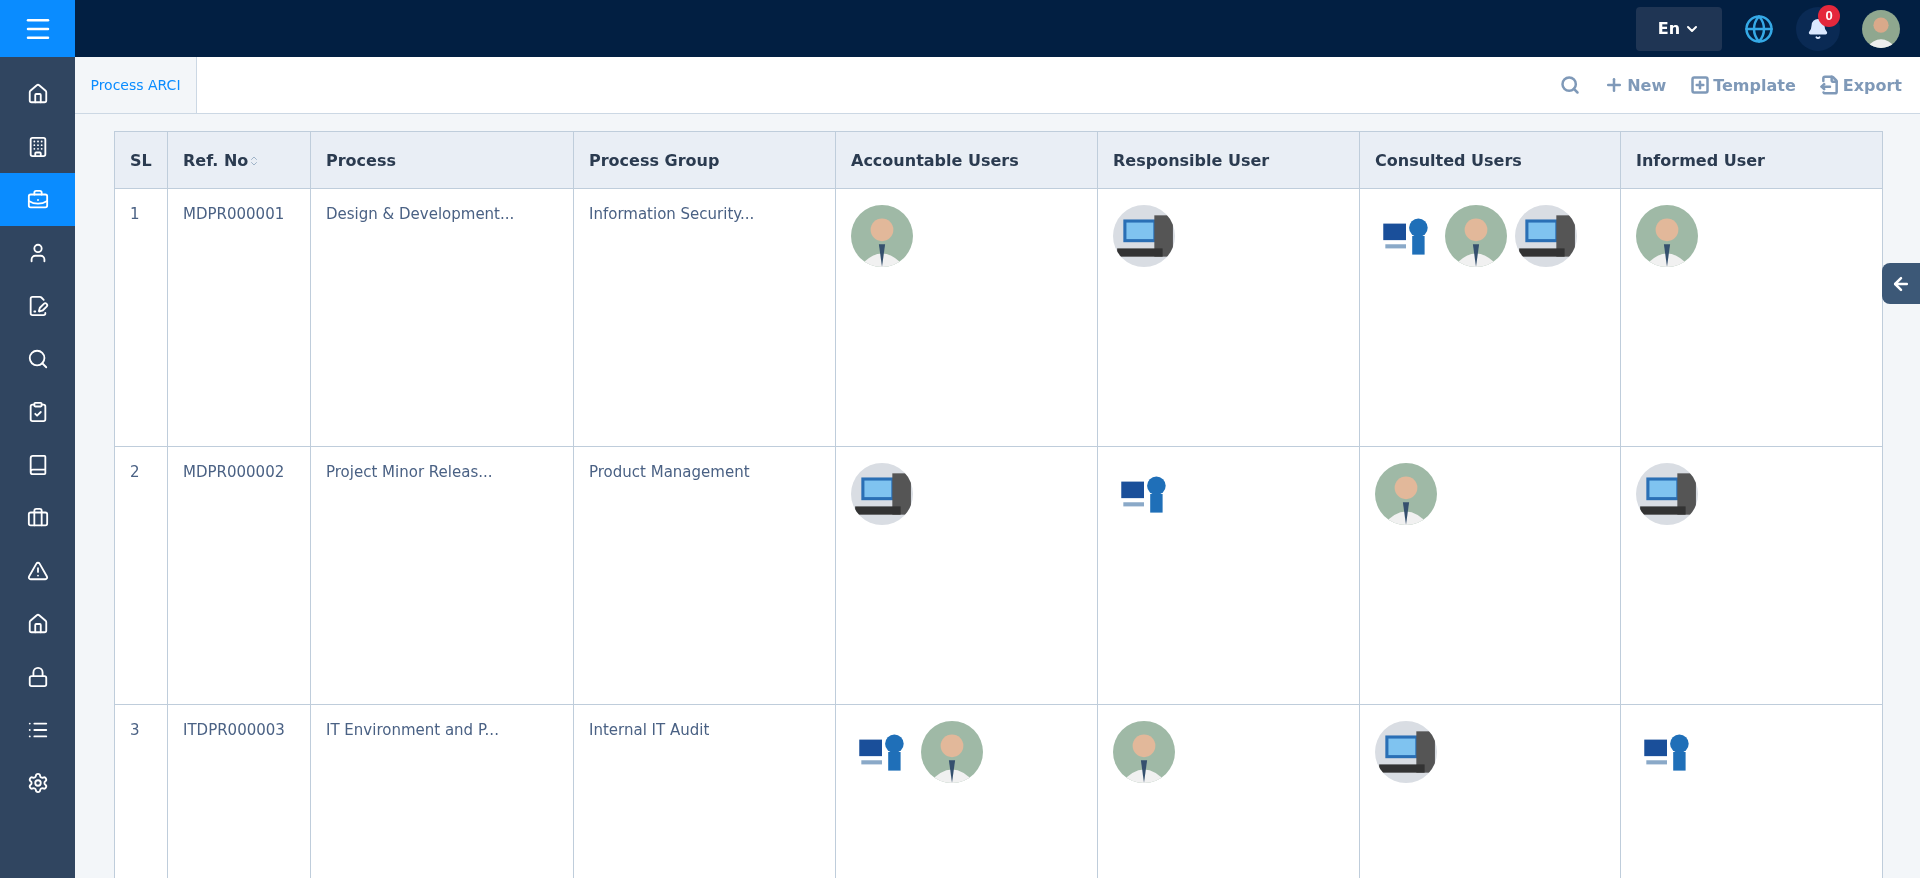  Describe the element at coordinates (1228, 160) in the screenshot. I see `column-header: Responsible User` at that location.